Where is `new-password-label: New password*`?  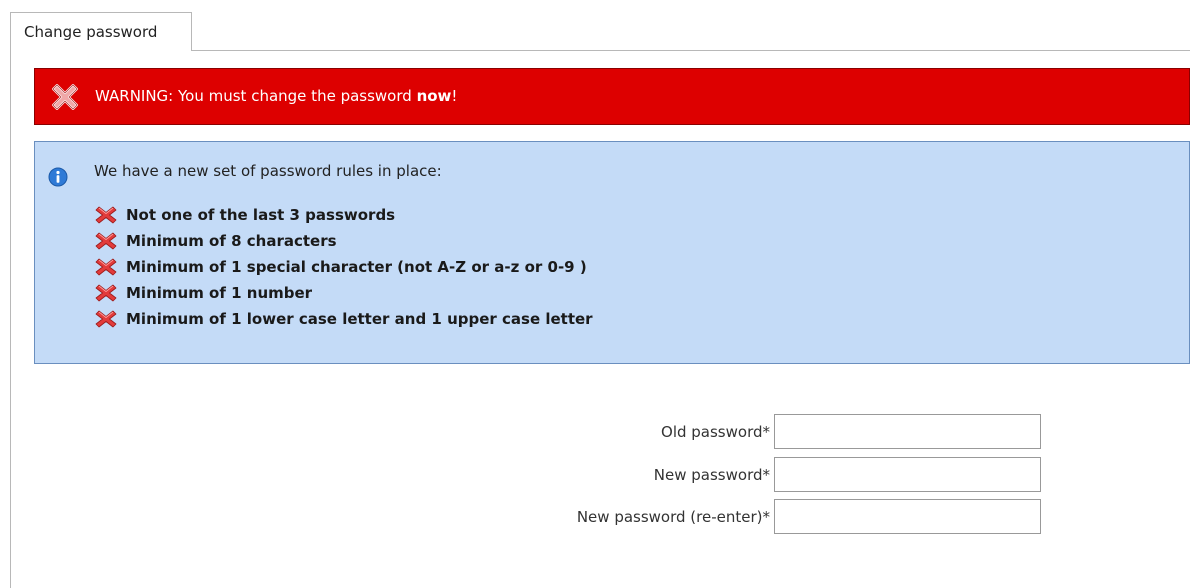 new-password-label: New password* is located at coordinates (711, 474).